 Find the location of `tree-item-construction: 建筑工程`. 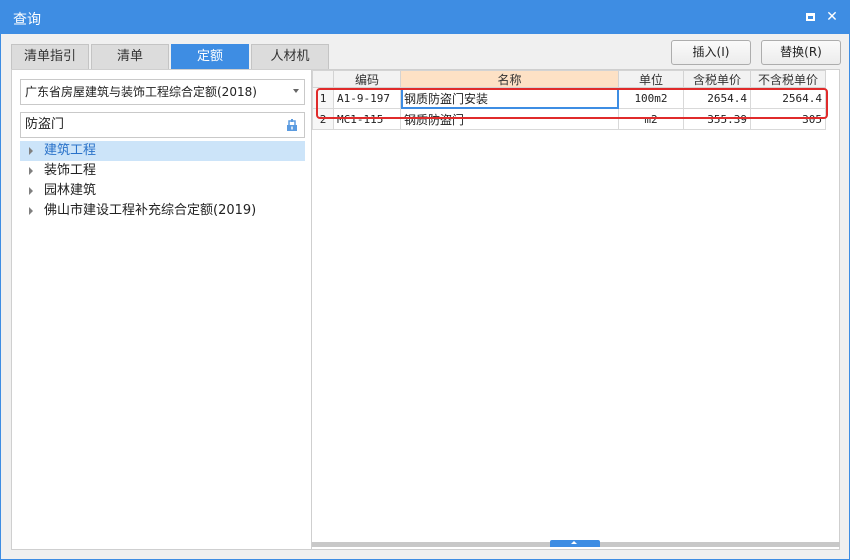

tree-item-construction: 建筑工程 is located at coordinates (162, 151).